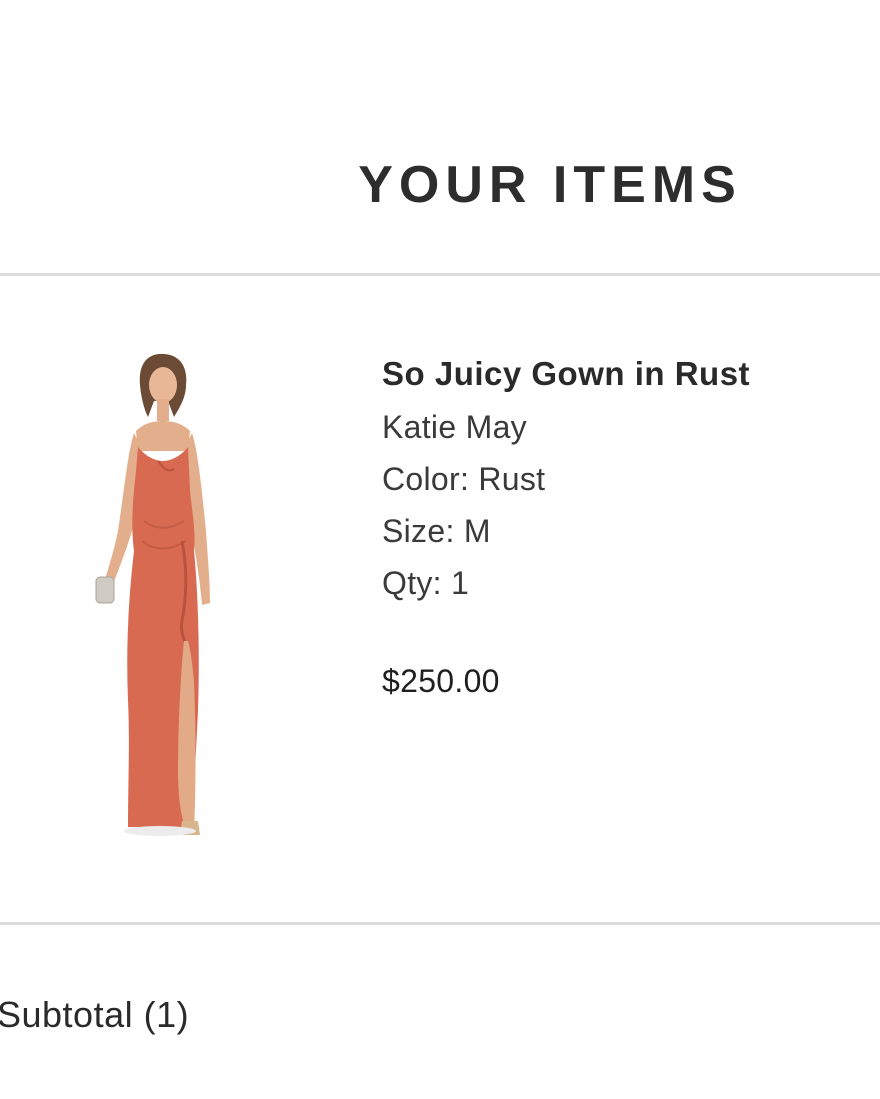  Describe the element at coordinates (152, 594) in the screenshot. I see `product-photo-icon` at that location.